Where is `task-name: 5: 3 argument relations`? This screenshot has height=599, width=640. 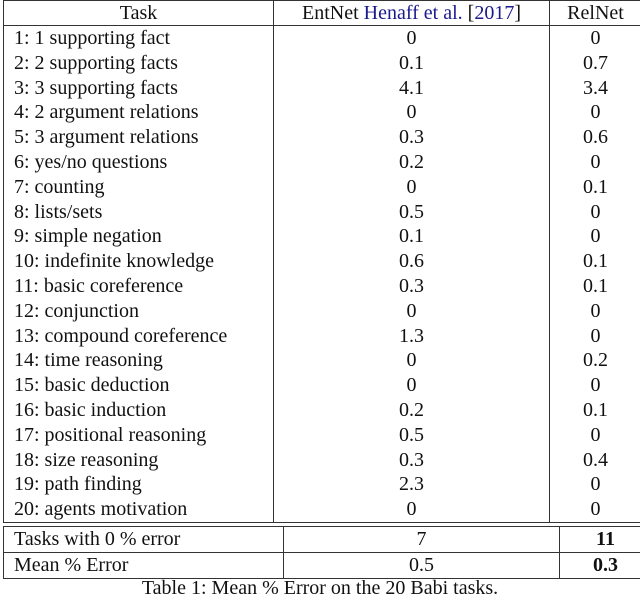
task-name: 5: 3 argument relations is located at coordinates (106, 137).